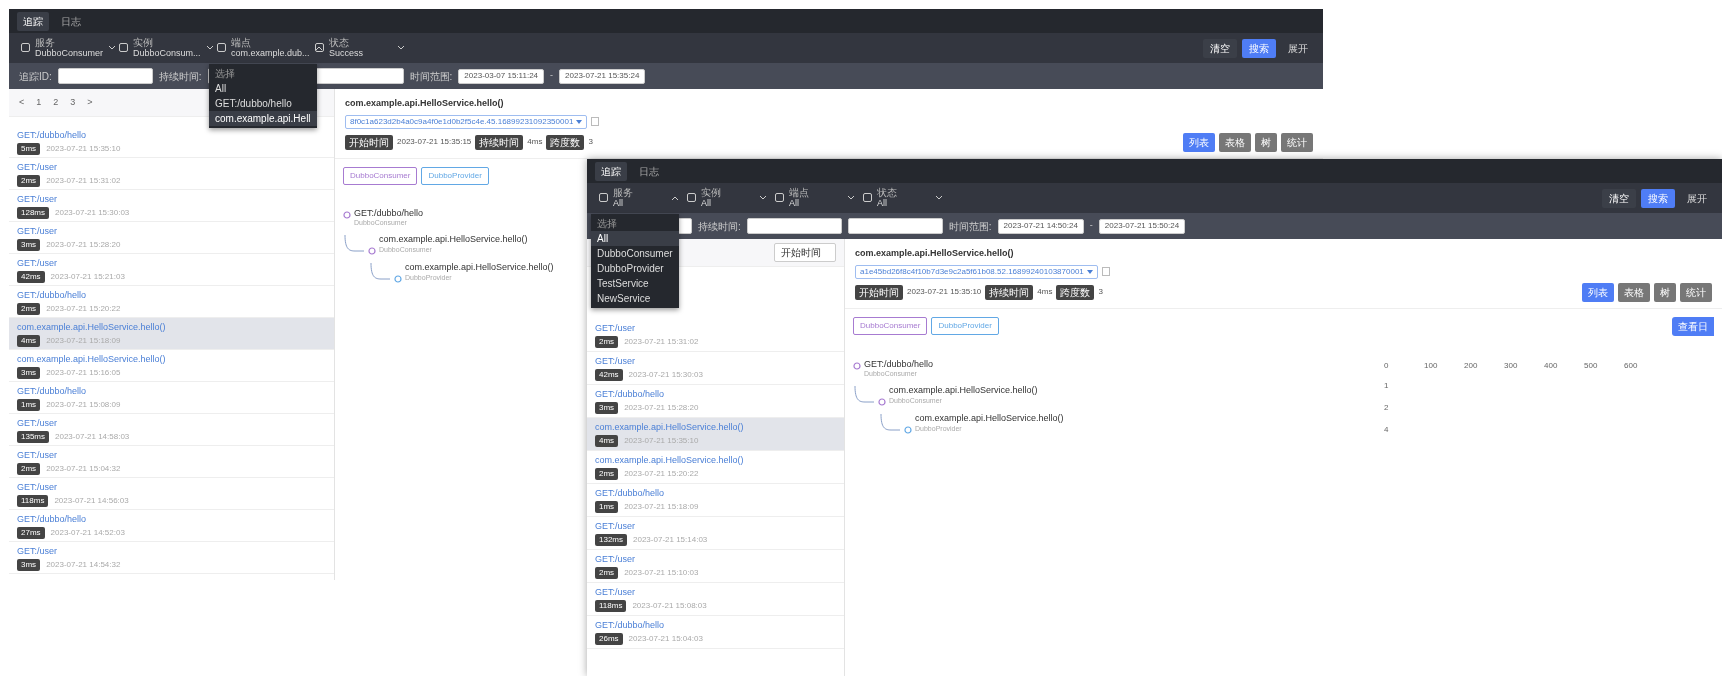  Describe the element at coordinates (1693, 326) in the screenshot. I see `log-button: 查看日` at that location.